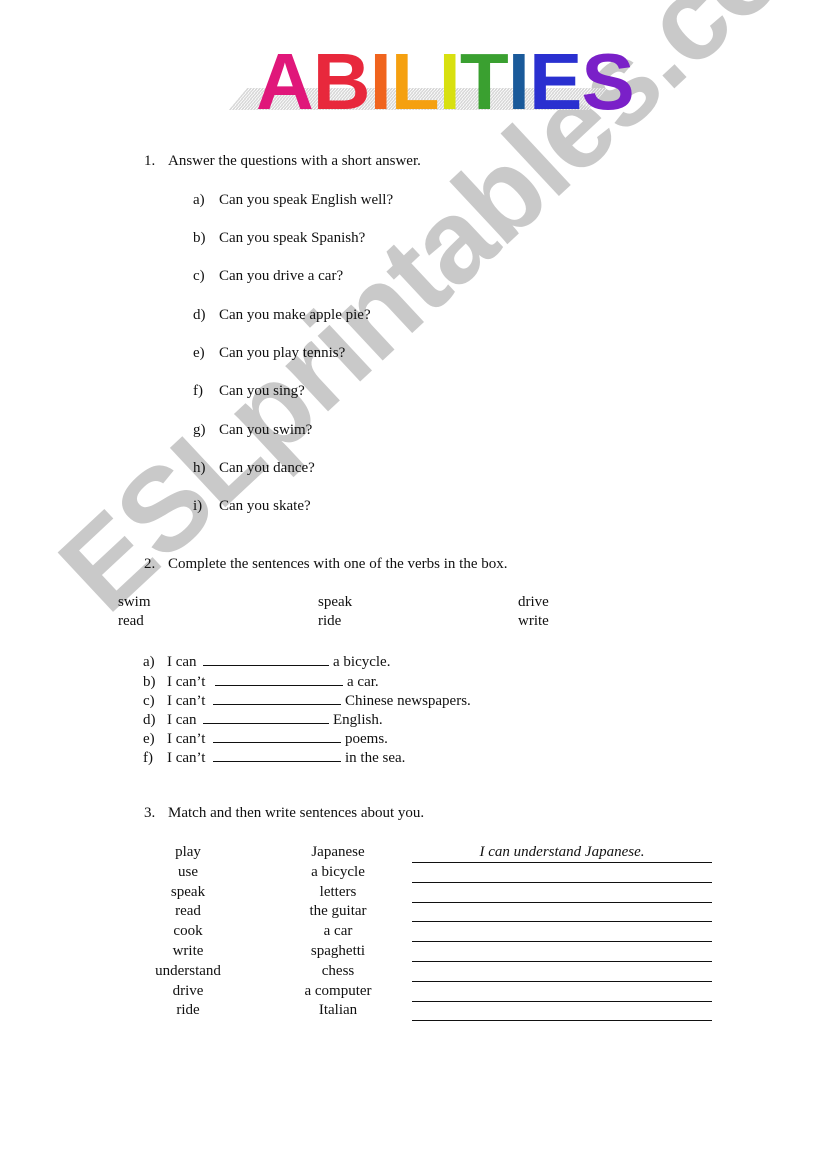  Describe the element at coordinates (199, 468) in the screenshot. I see `question-label: h)` at that location.